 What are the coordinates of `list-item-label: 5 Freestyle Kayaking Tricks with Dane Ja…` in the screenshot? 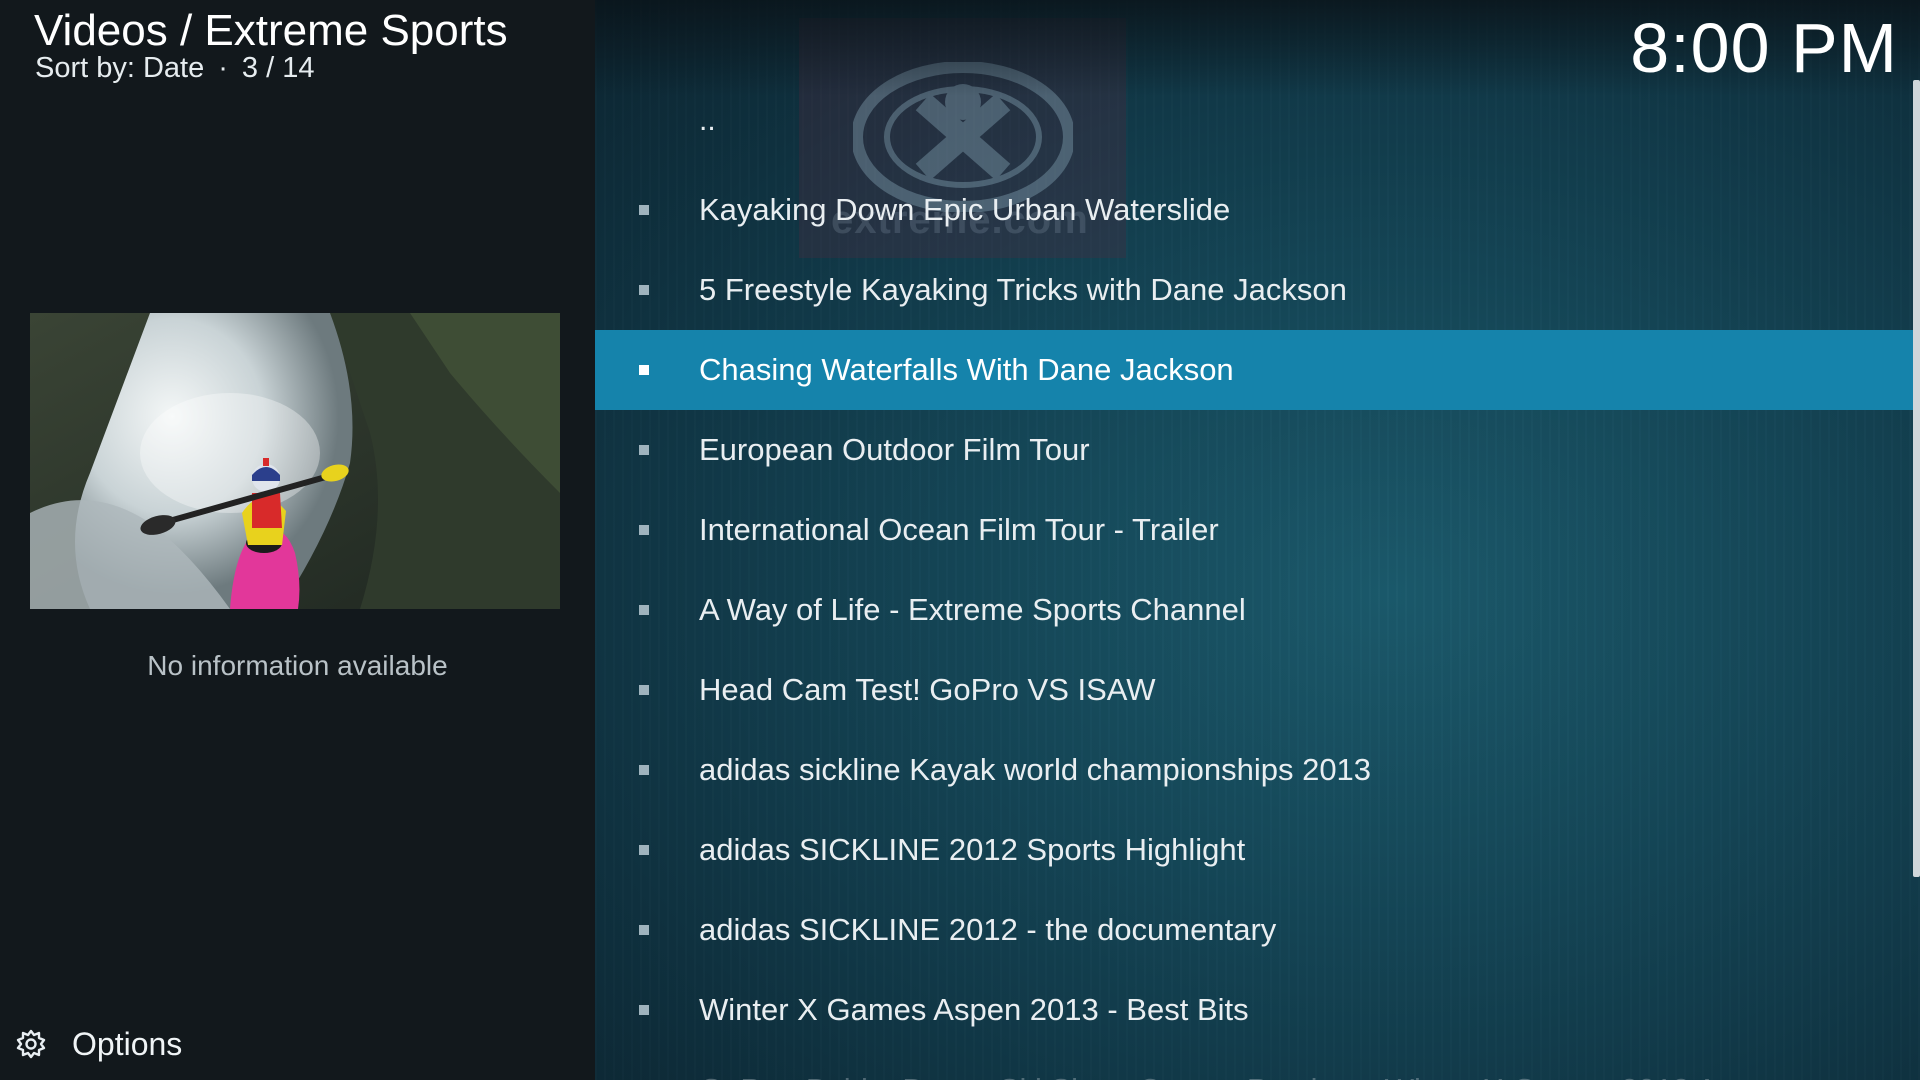 It's located at (1023, 289).